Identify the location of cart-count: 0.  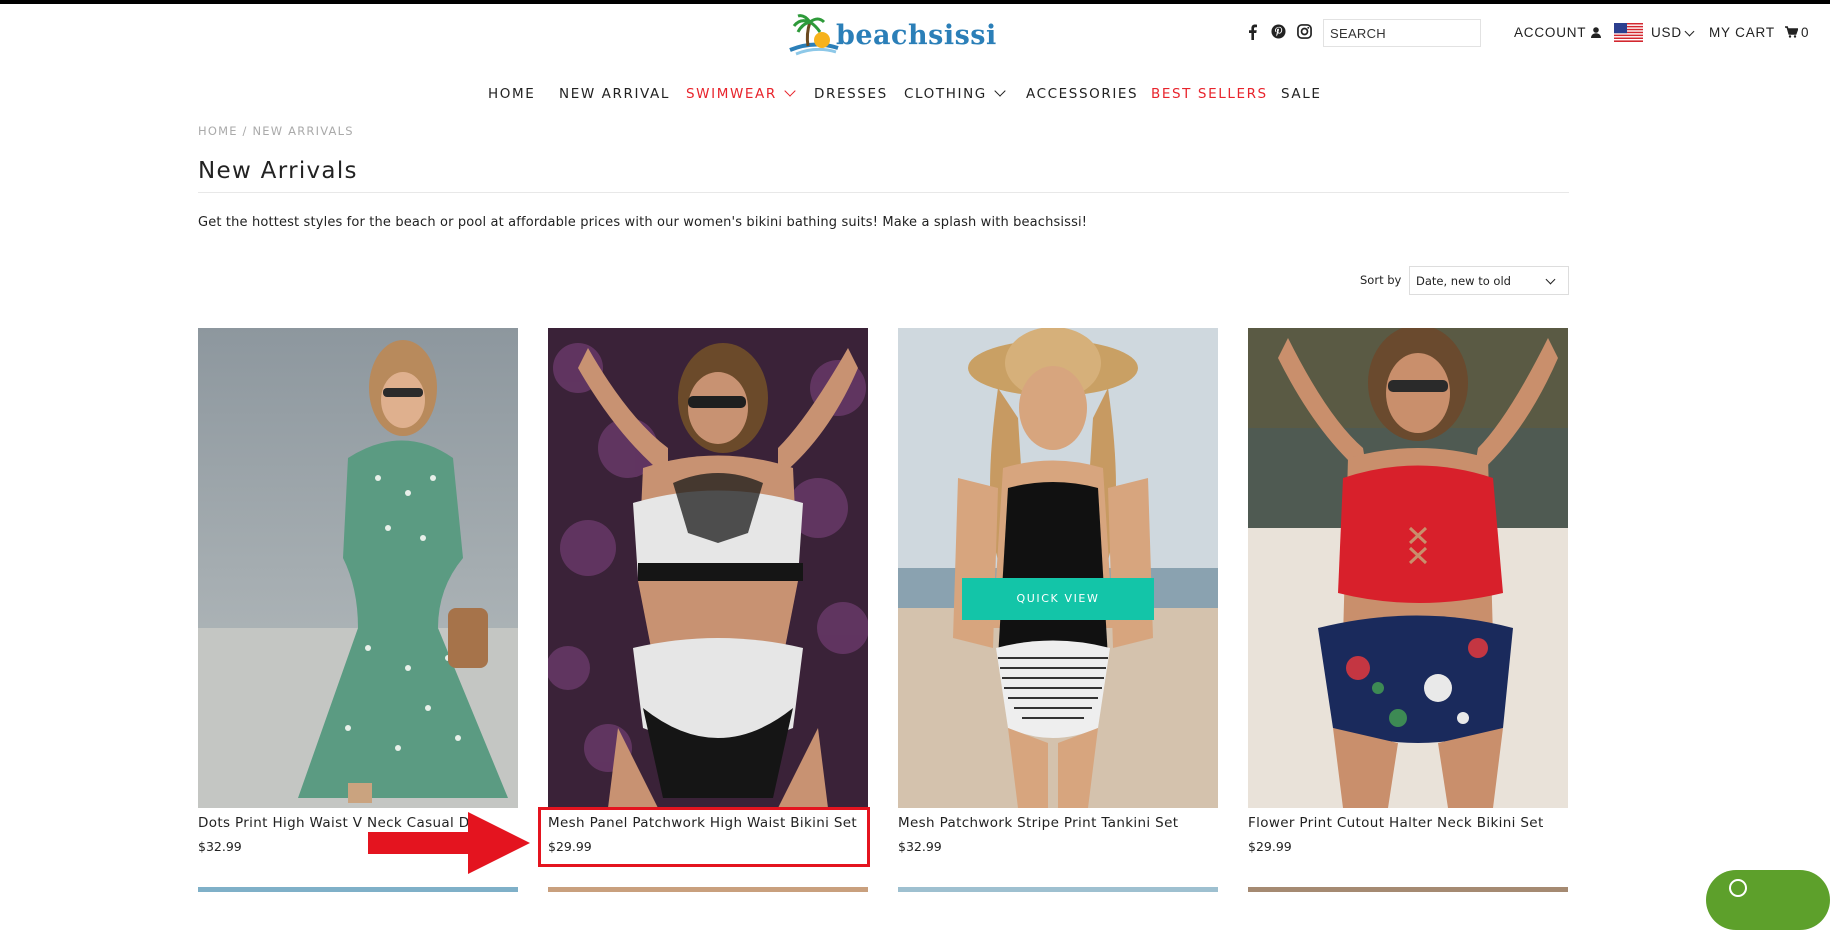
(1805, 32).